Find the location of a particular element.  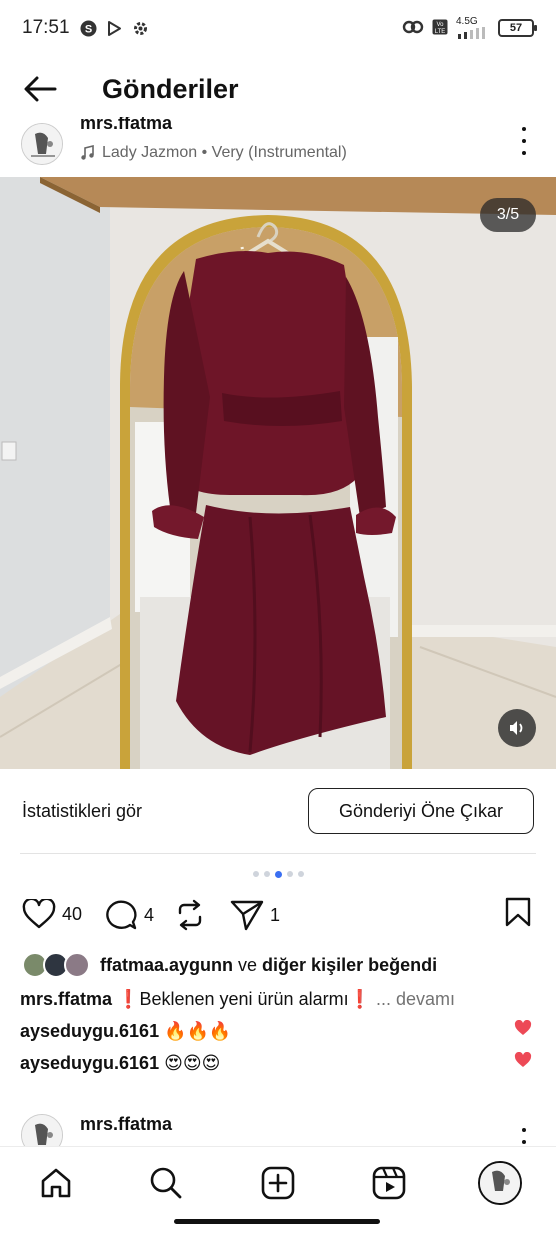

divider is located at coordinates (278, 853).